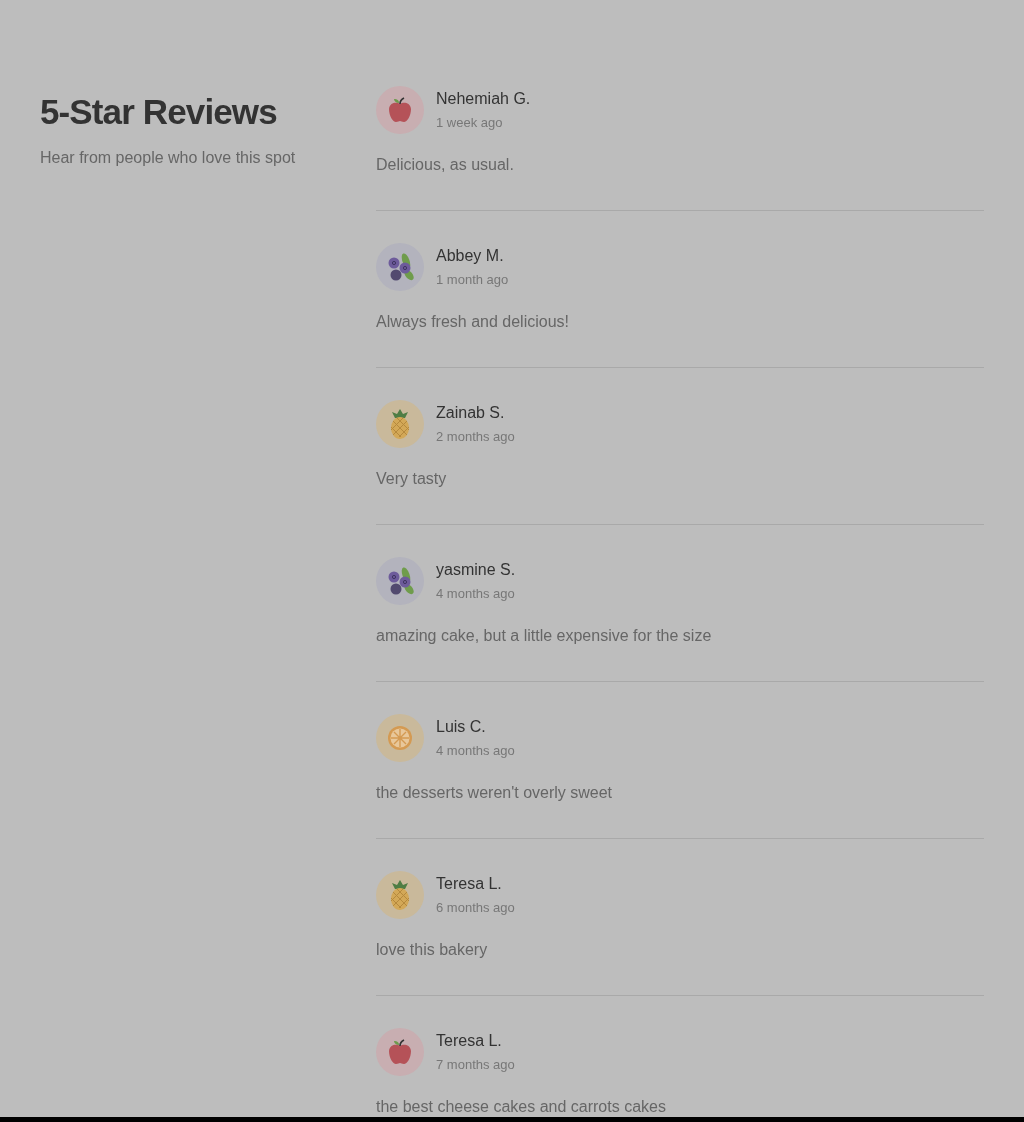  I want to click on review-text: Always fresh and delicious!, so click(473, 322).